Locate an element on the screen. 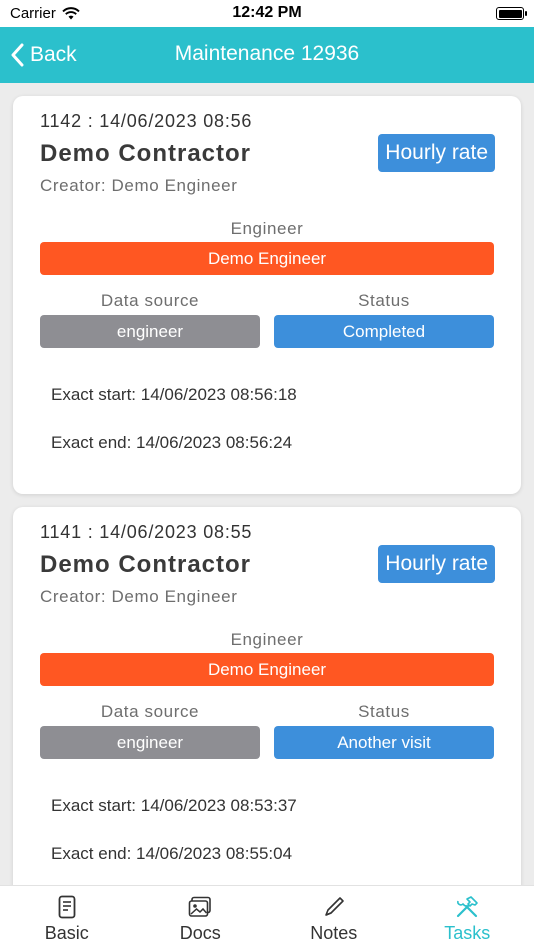  page-title: Maintenance 12936 is located at coordinates (267, 53).